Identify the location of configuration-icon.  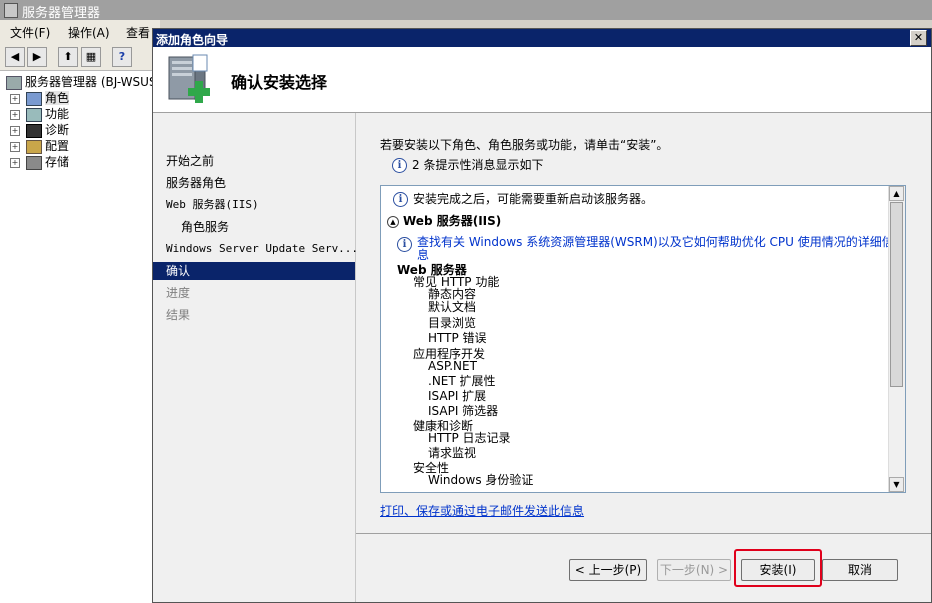
(34, 146).